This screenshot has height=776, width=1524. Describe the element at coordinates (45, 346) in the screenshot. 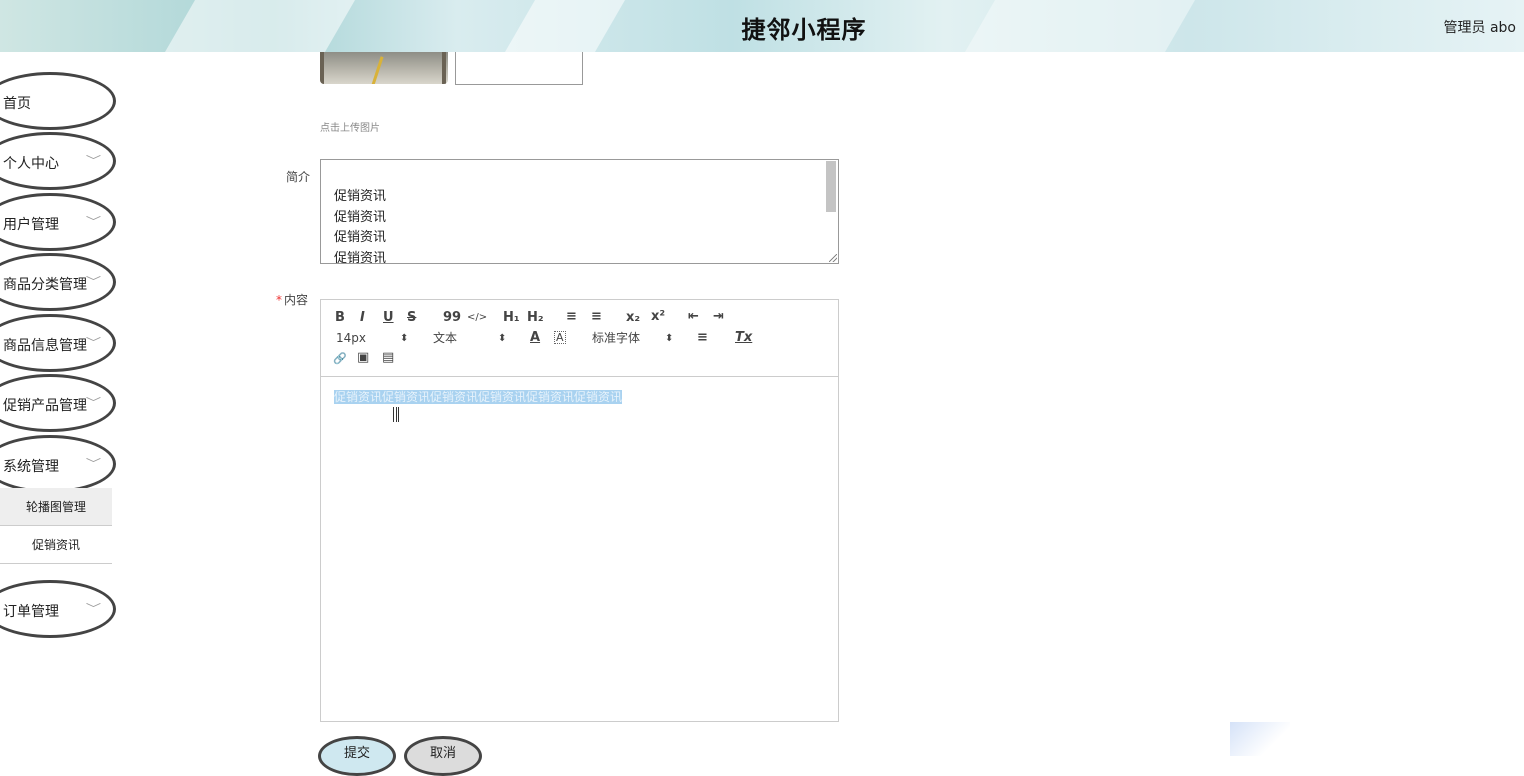

I see `sidebar-item-label: 商品信息管理` at that location.